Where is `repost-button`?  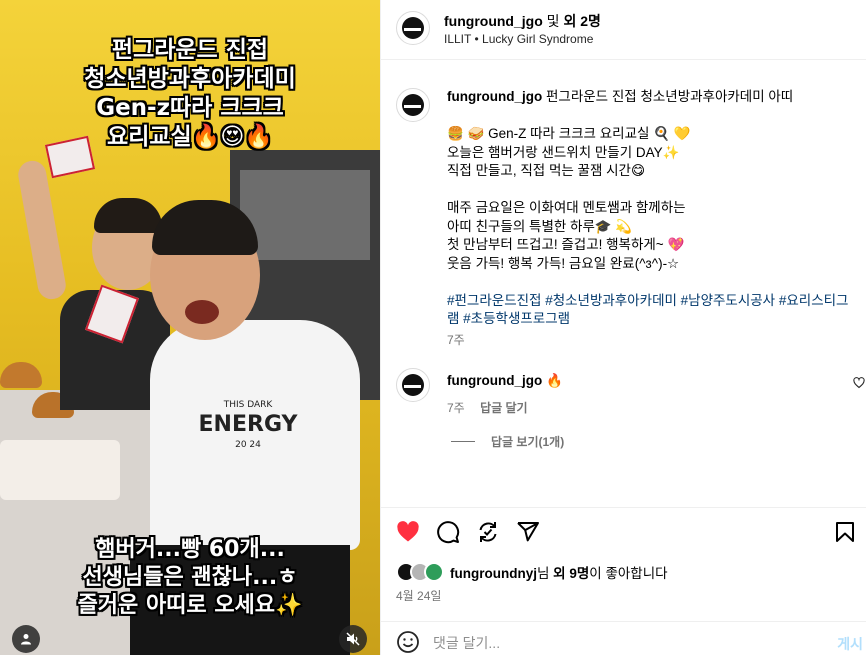
repost-button is located at coordinates (488, 532).